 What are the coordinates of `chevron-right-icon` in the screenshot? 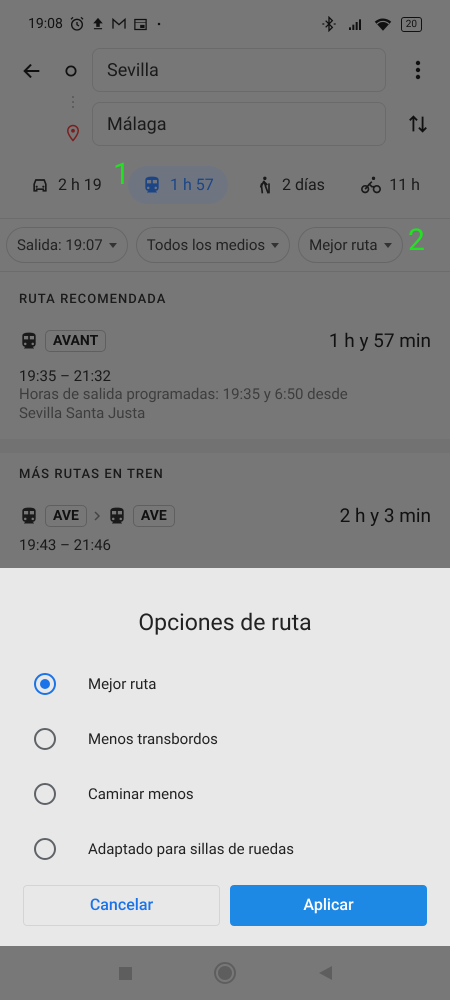 It's located at (96, 515).